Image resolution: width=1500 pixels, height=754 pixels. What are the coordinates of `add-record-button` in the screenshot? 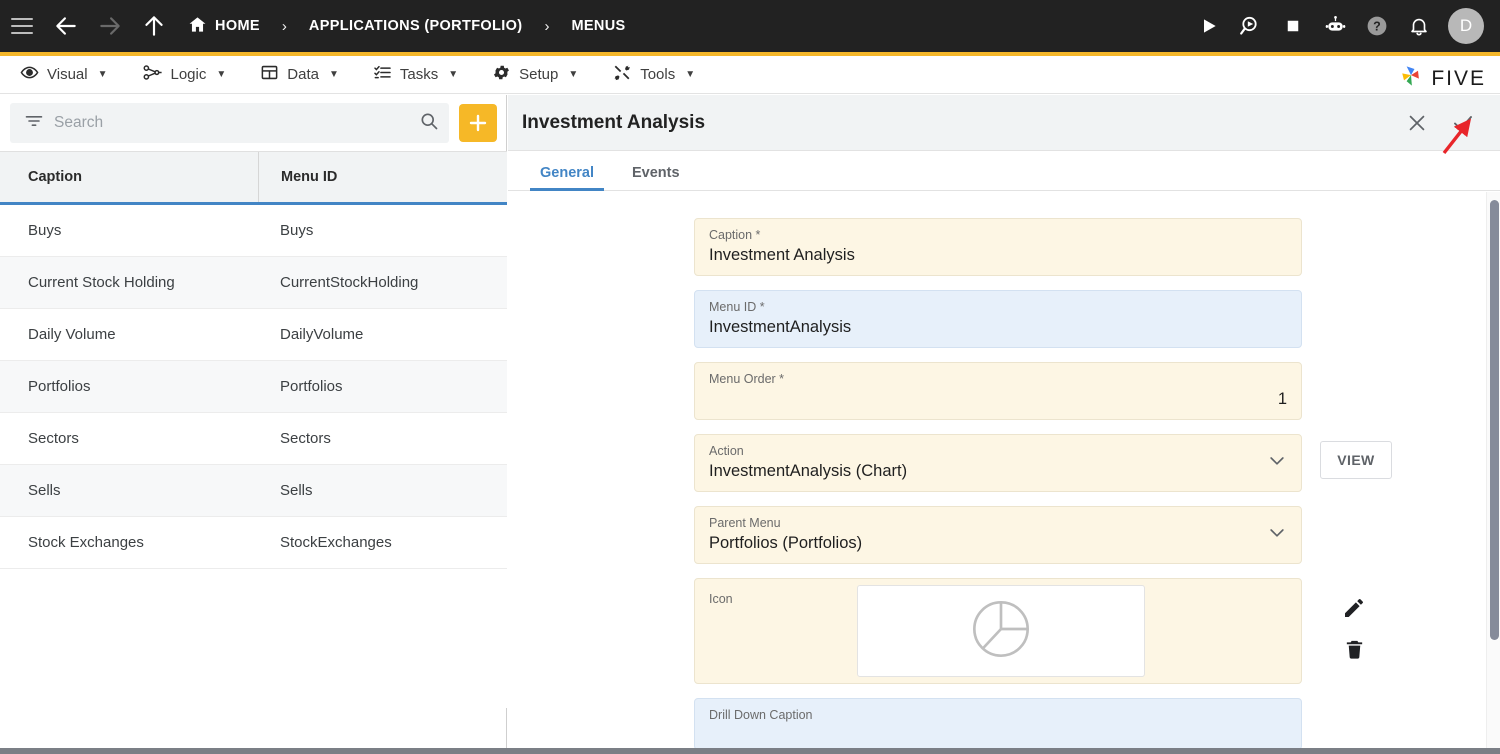 It's located at (478, 123).